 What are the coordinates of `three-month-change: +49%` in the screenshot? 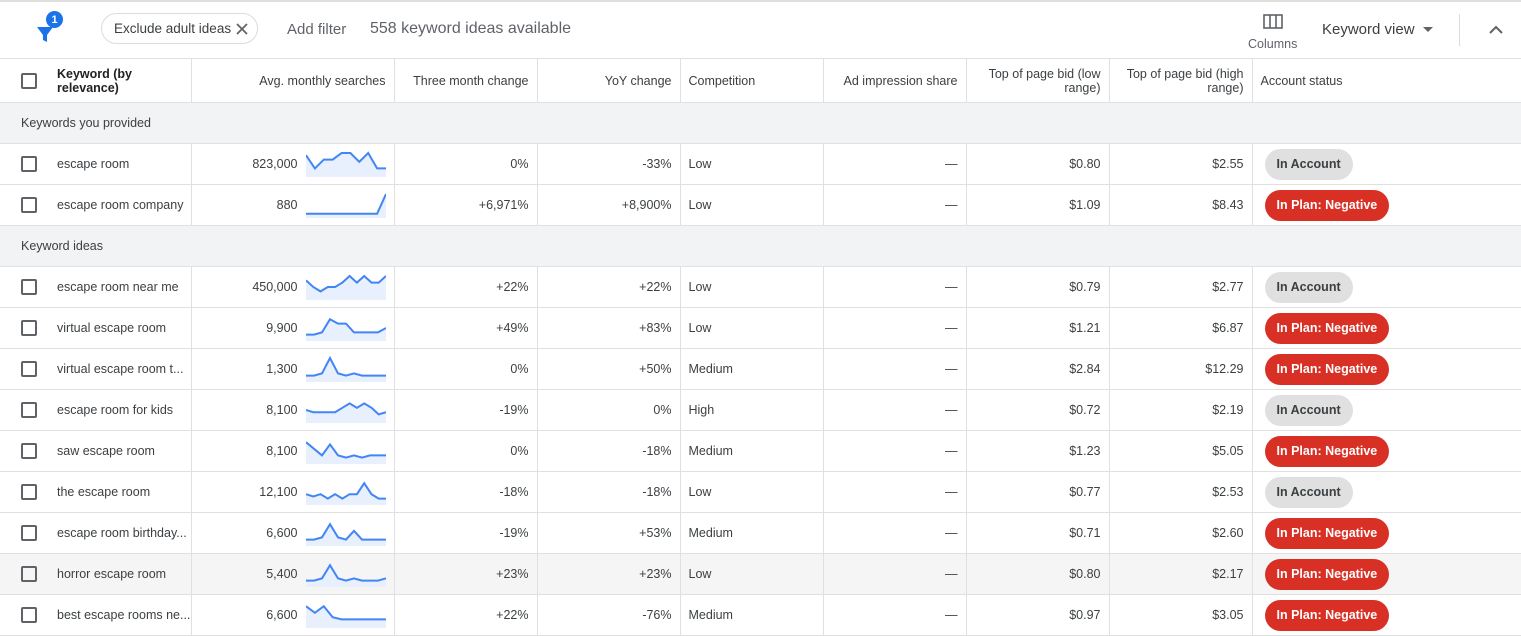 It's located at (466, 328).